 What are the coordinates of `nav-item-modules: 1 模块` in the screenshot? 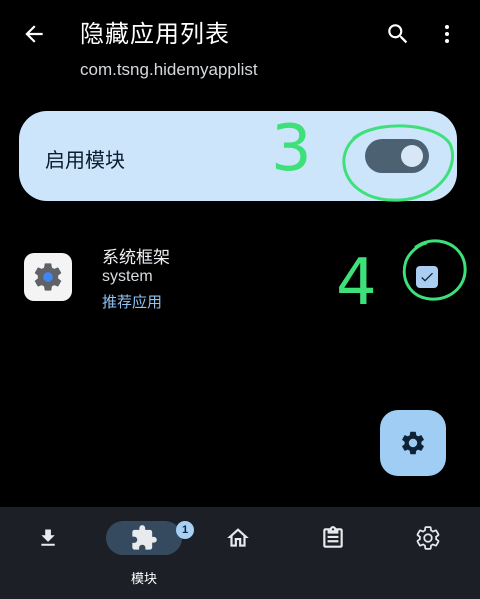 It's located at (145, 553).